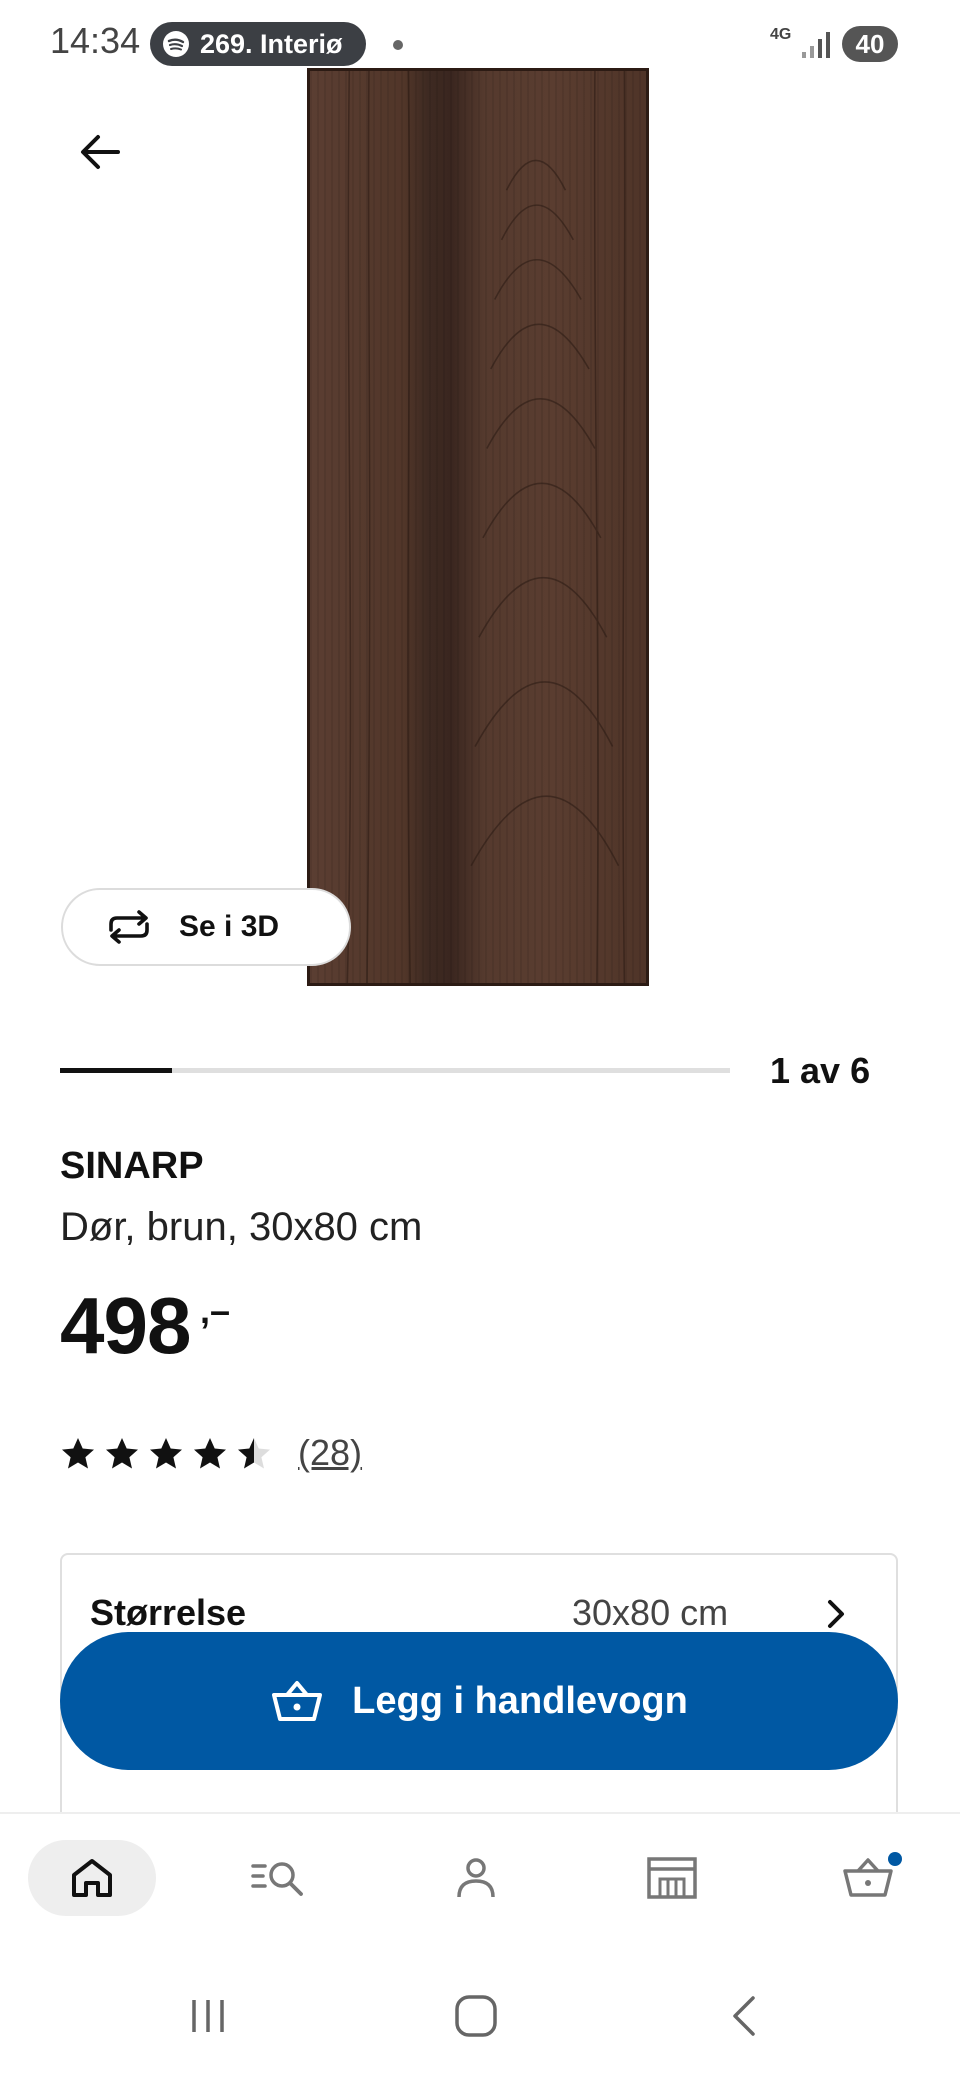 The width and height of the screenshot is (960, 2080). What do you see at coordinates (168, 1612) in the screenshot?
I see `size-label: Størrelse` at bounding box center [168, 1612].